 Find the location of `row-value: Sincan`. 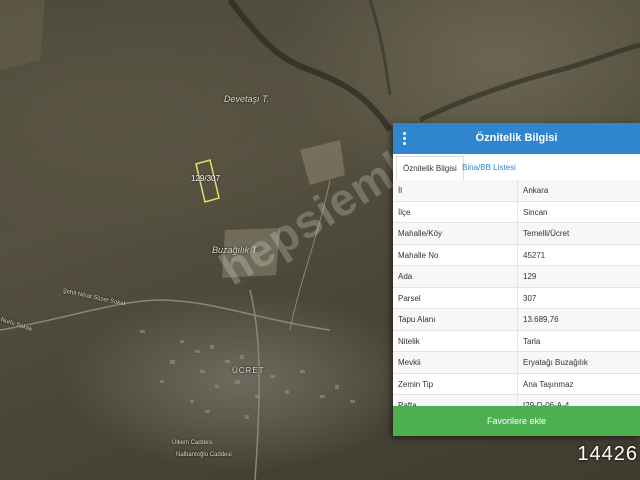

row-value: Sincan is located at coordinates (535, 212).